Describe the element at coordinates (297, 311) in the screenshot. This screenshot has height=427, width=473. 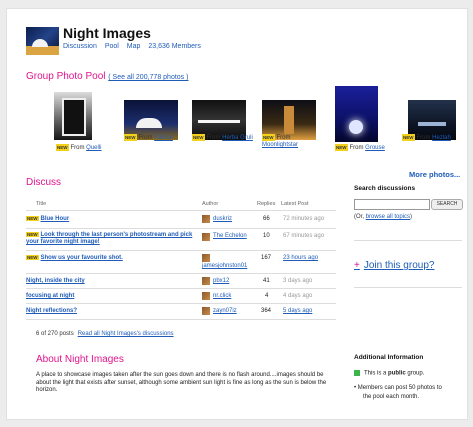
I see `latest-post-link: 5 days ago` at that location.